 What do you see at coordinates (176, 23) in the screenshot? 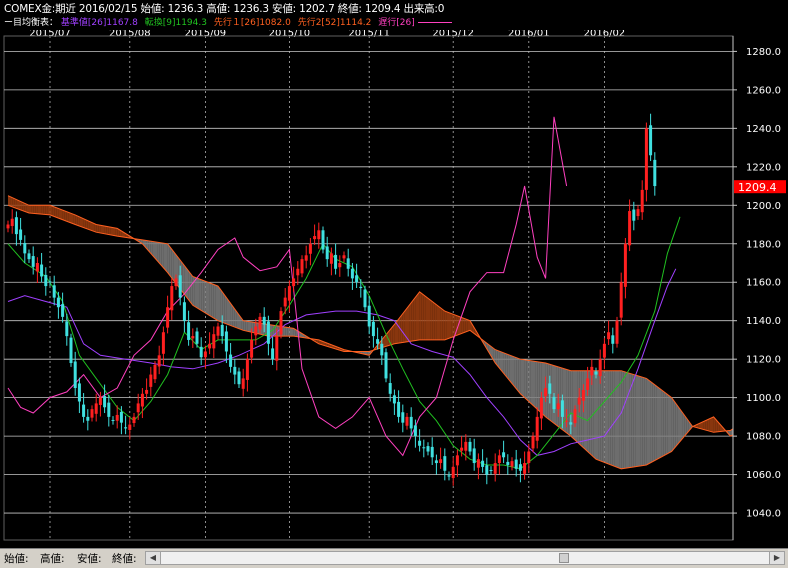
I see `legend-tenkan: 転換[9]1194.3` at bounding box center [176, 23].